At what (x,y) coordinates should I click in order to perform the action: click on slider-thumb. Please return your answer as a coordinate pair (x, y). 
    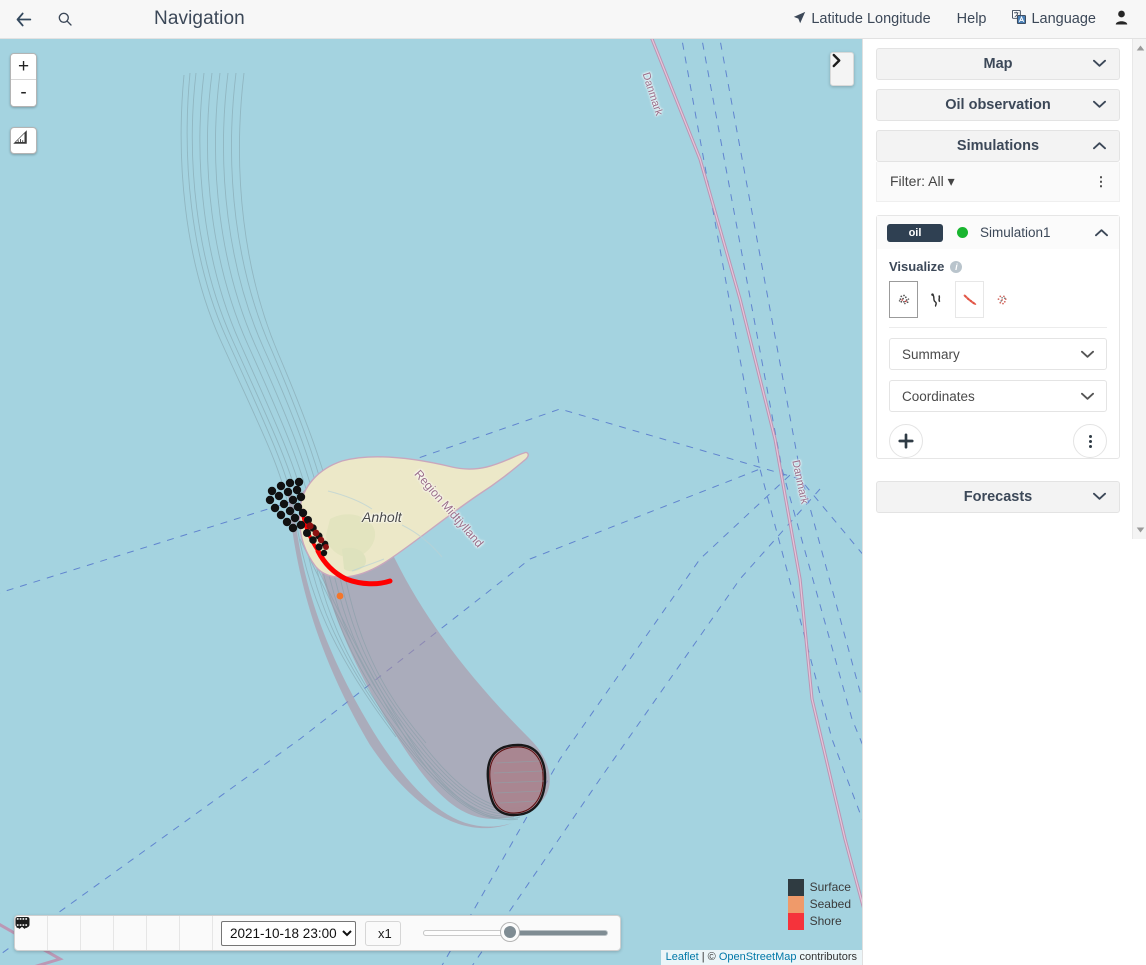
    Looking at the image, I should click on (509, 932).